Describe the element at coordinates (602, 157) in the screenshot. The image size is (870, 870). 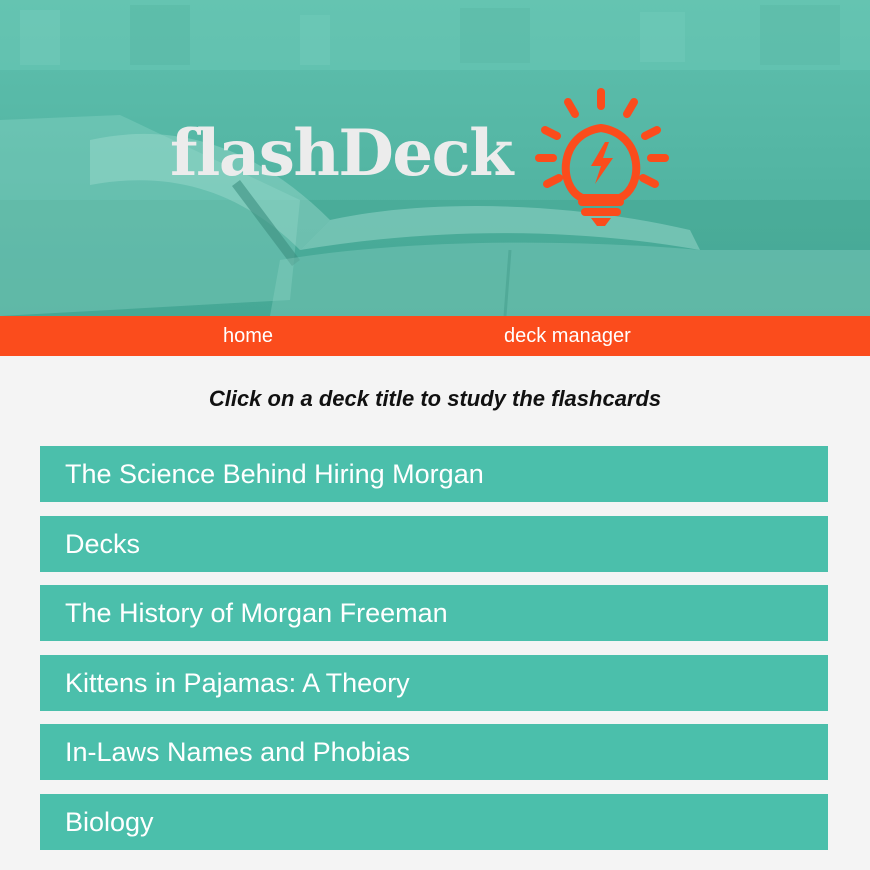
I see `lightbulb-lightning-icon` at that location.